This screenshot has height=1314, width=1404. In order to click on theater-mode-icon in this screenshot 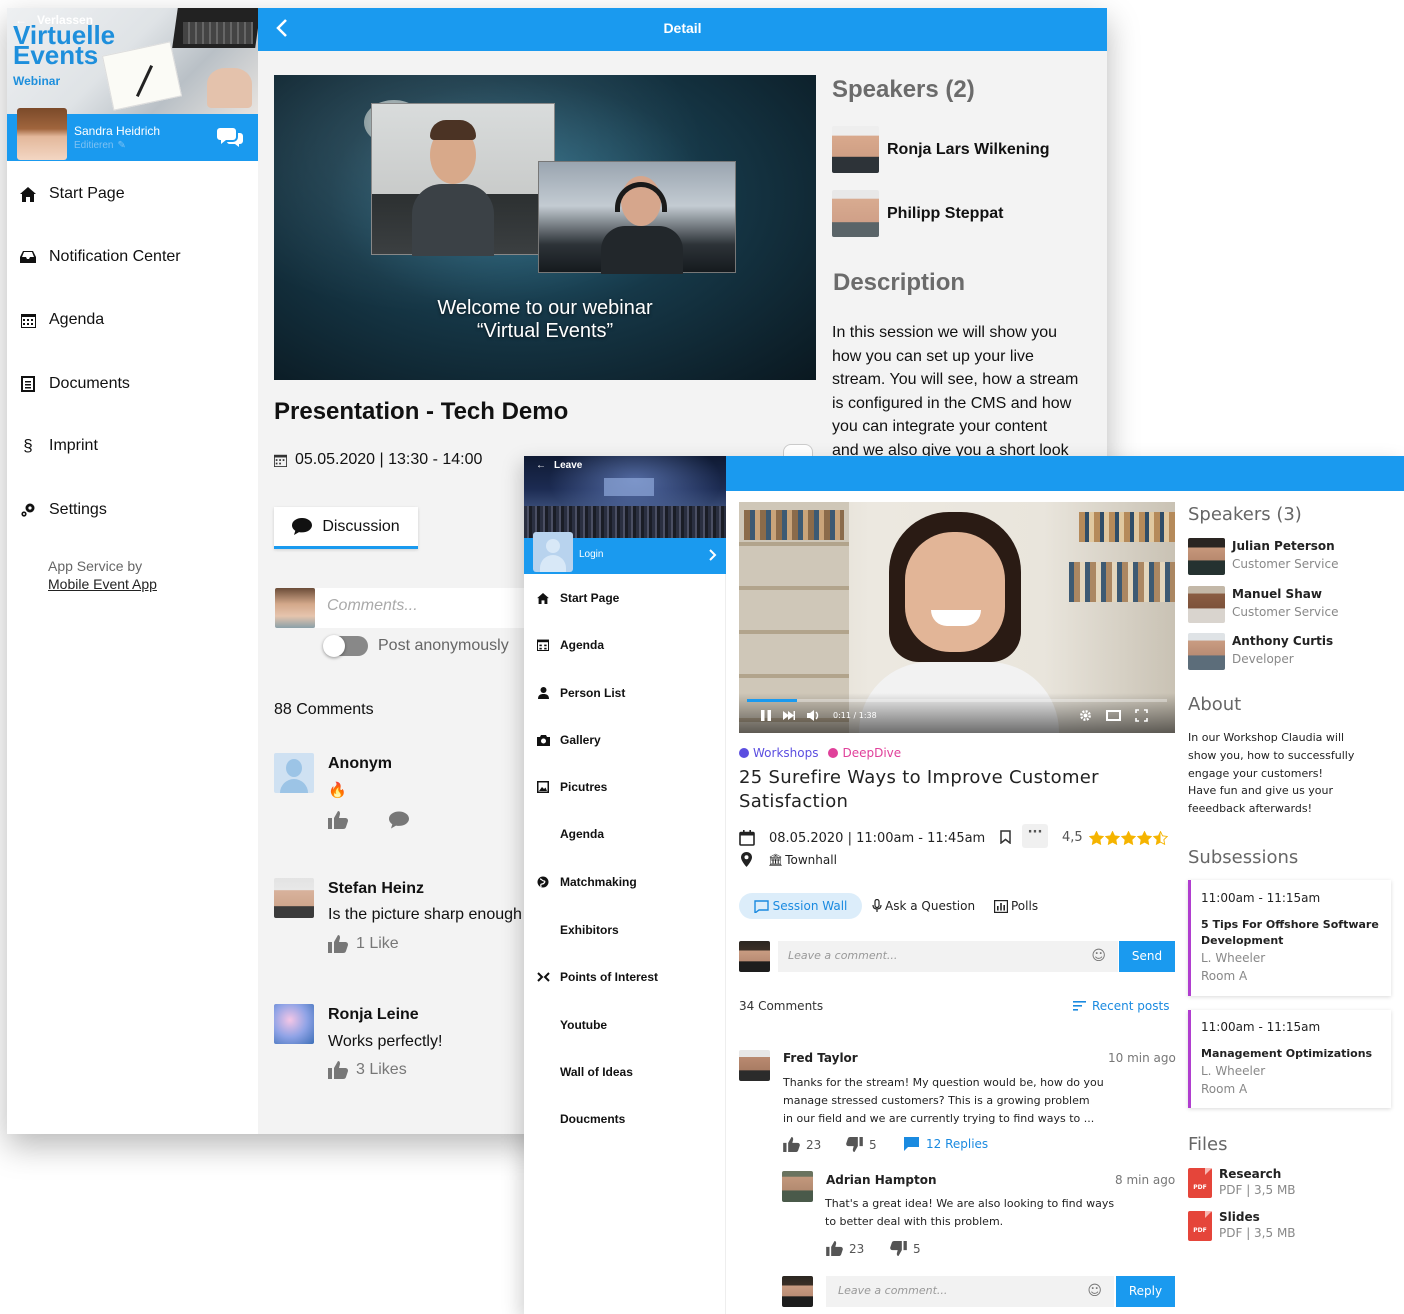, I will do `click(1113, 715)`.